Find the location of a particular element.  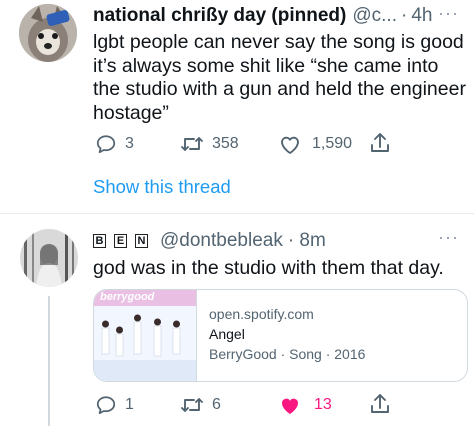

album-art-image is located at coordinates (145, 335).